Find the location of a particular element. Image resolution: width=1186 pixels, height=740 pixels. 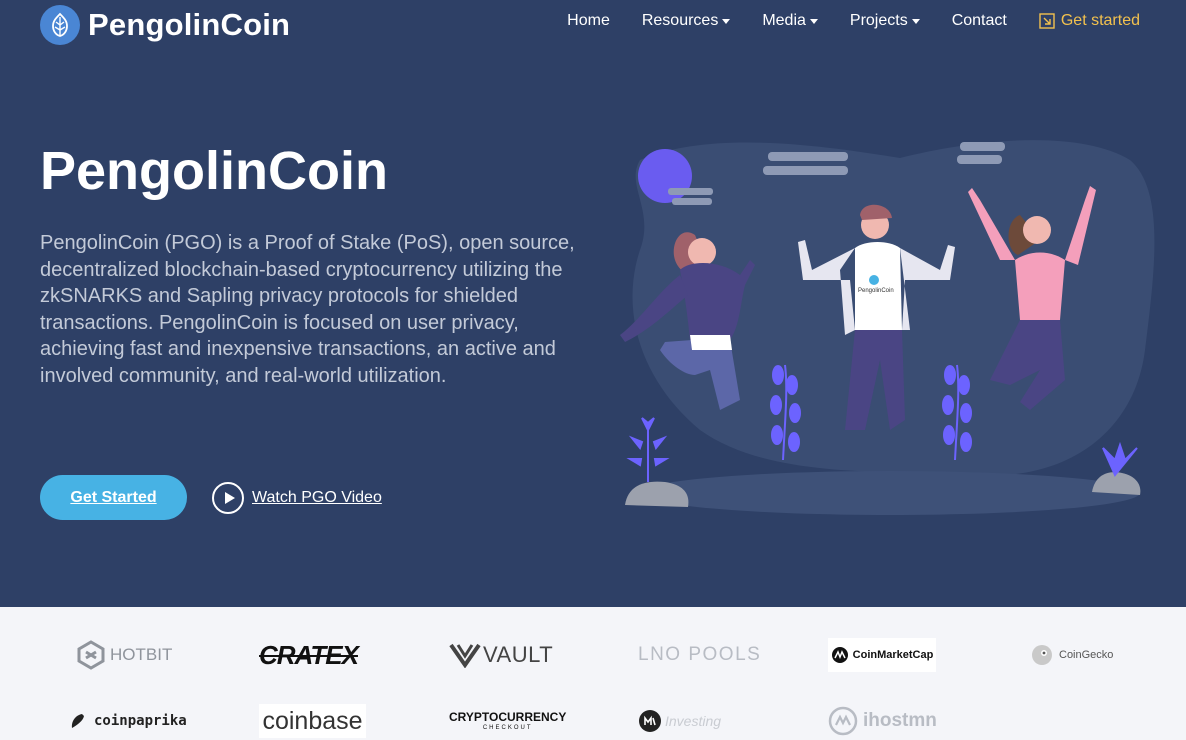

investing-icon is located at coordinates (650, 721).